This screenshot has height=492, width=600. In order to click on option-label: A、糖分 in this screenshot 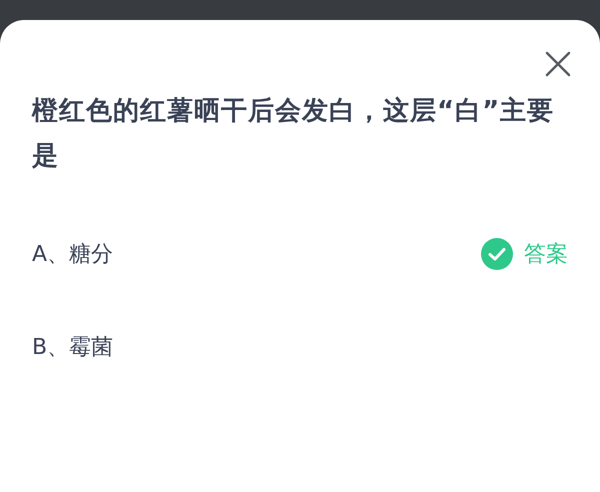, I will do `click(73, 253)`.